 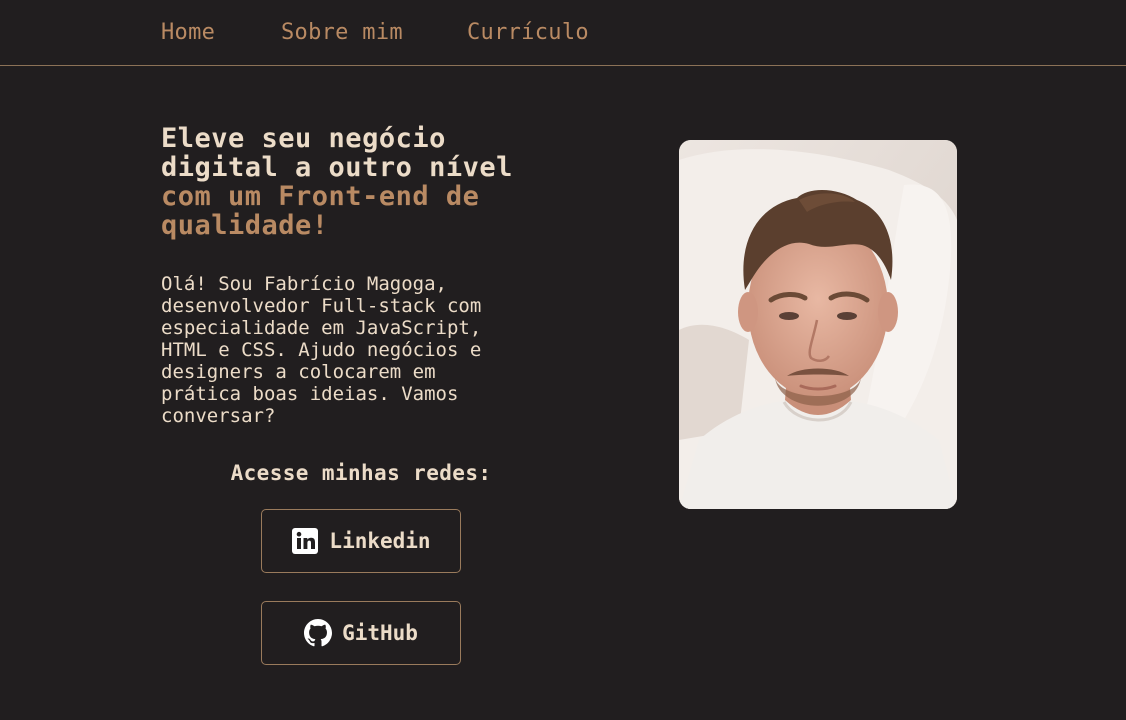 I want to click on headline-line-2: digital a outro nível, so click(x=337, y=167).